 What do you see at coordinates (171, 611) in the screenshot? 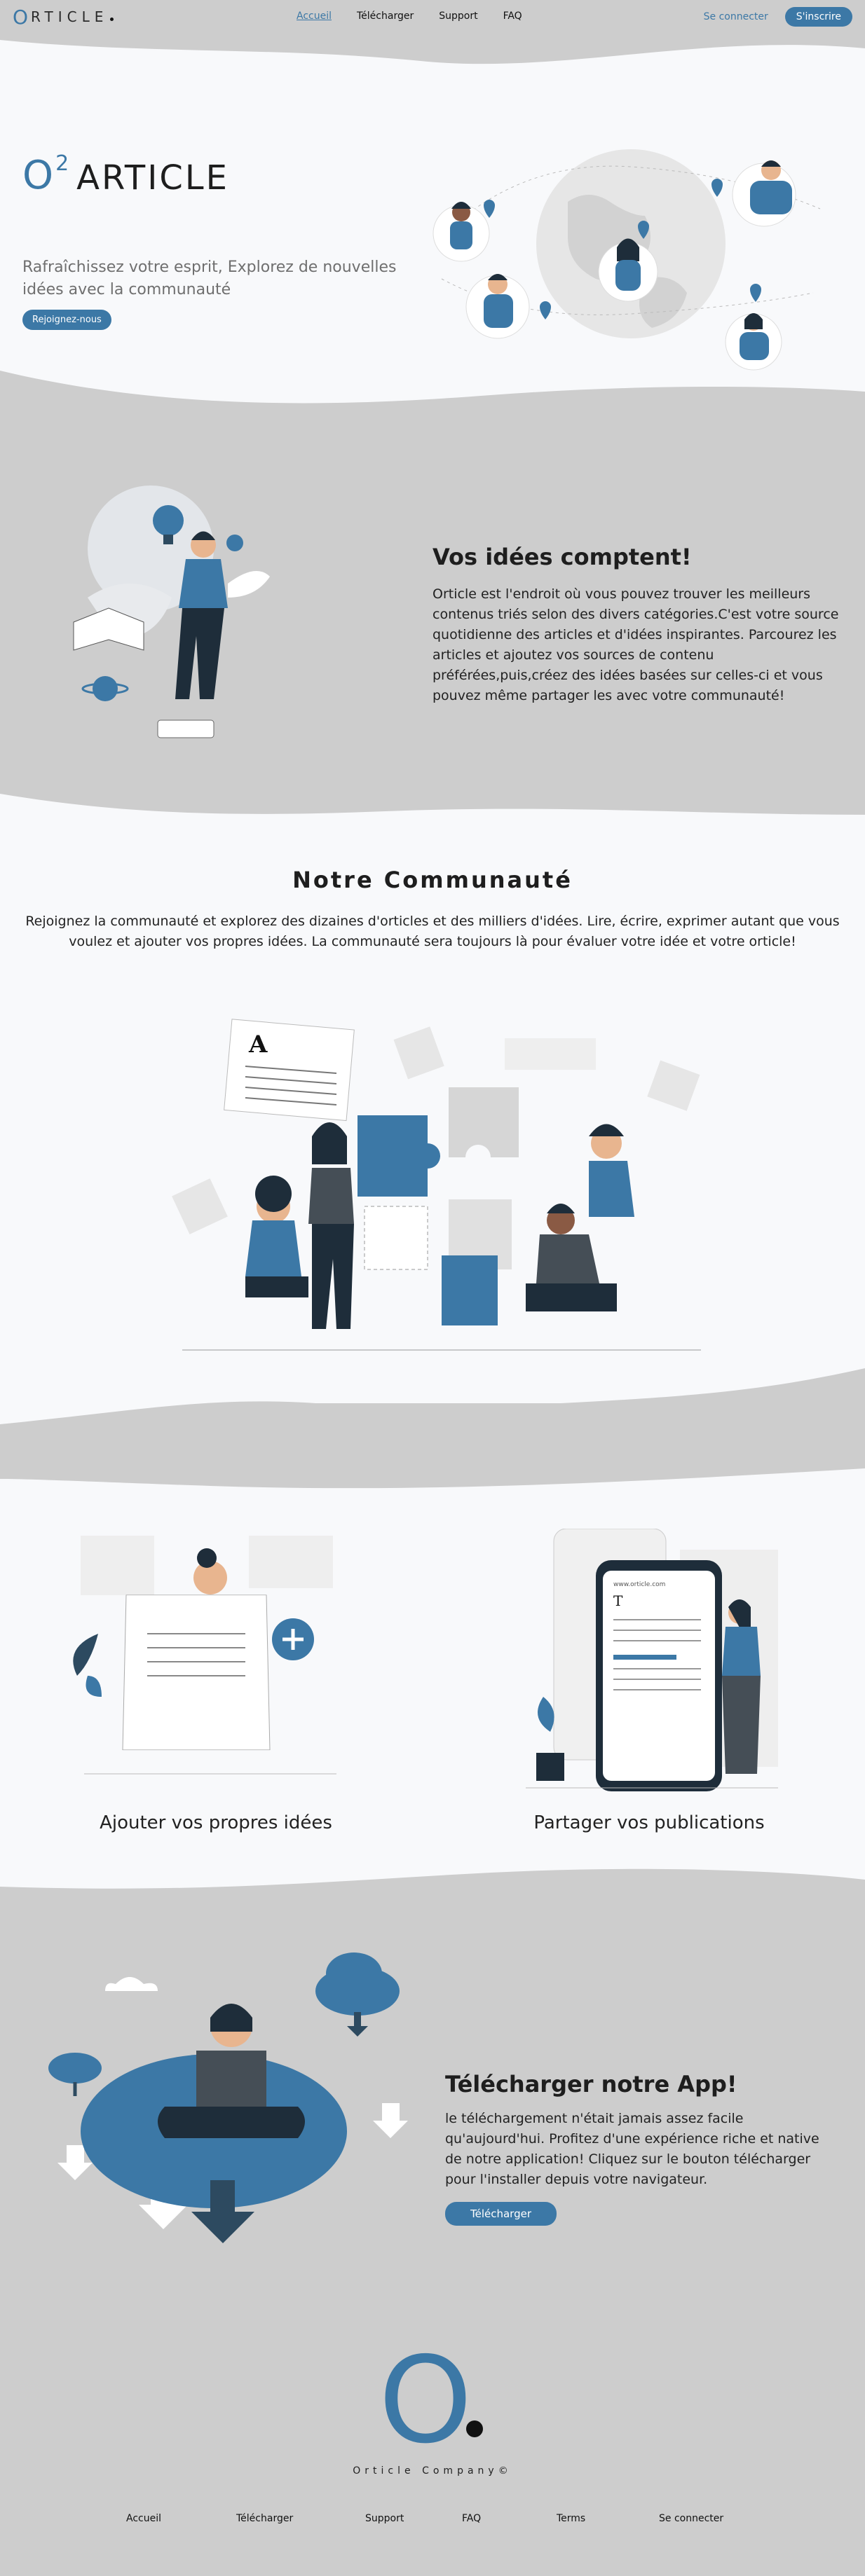
I see `ideas-illustration` at bounding box center [171, 611].